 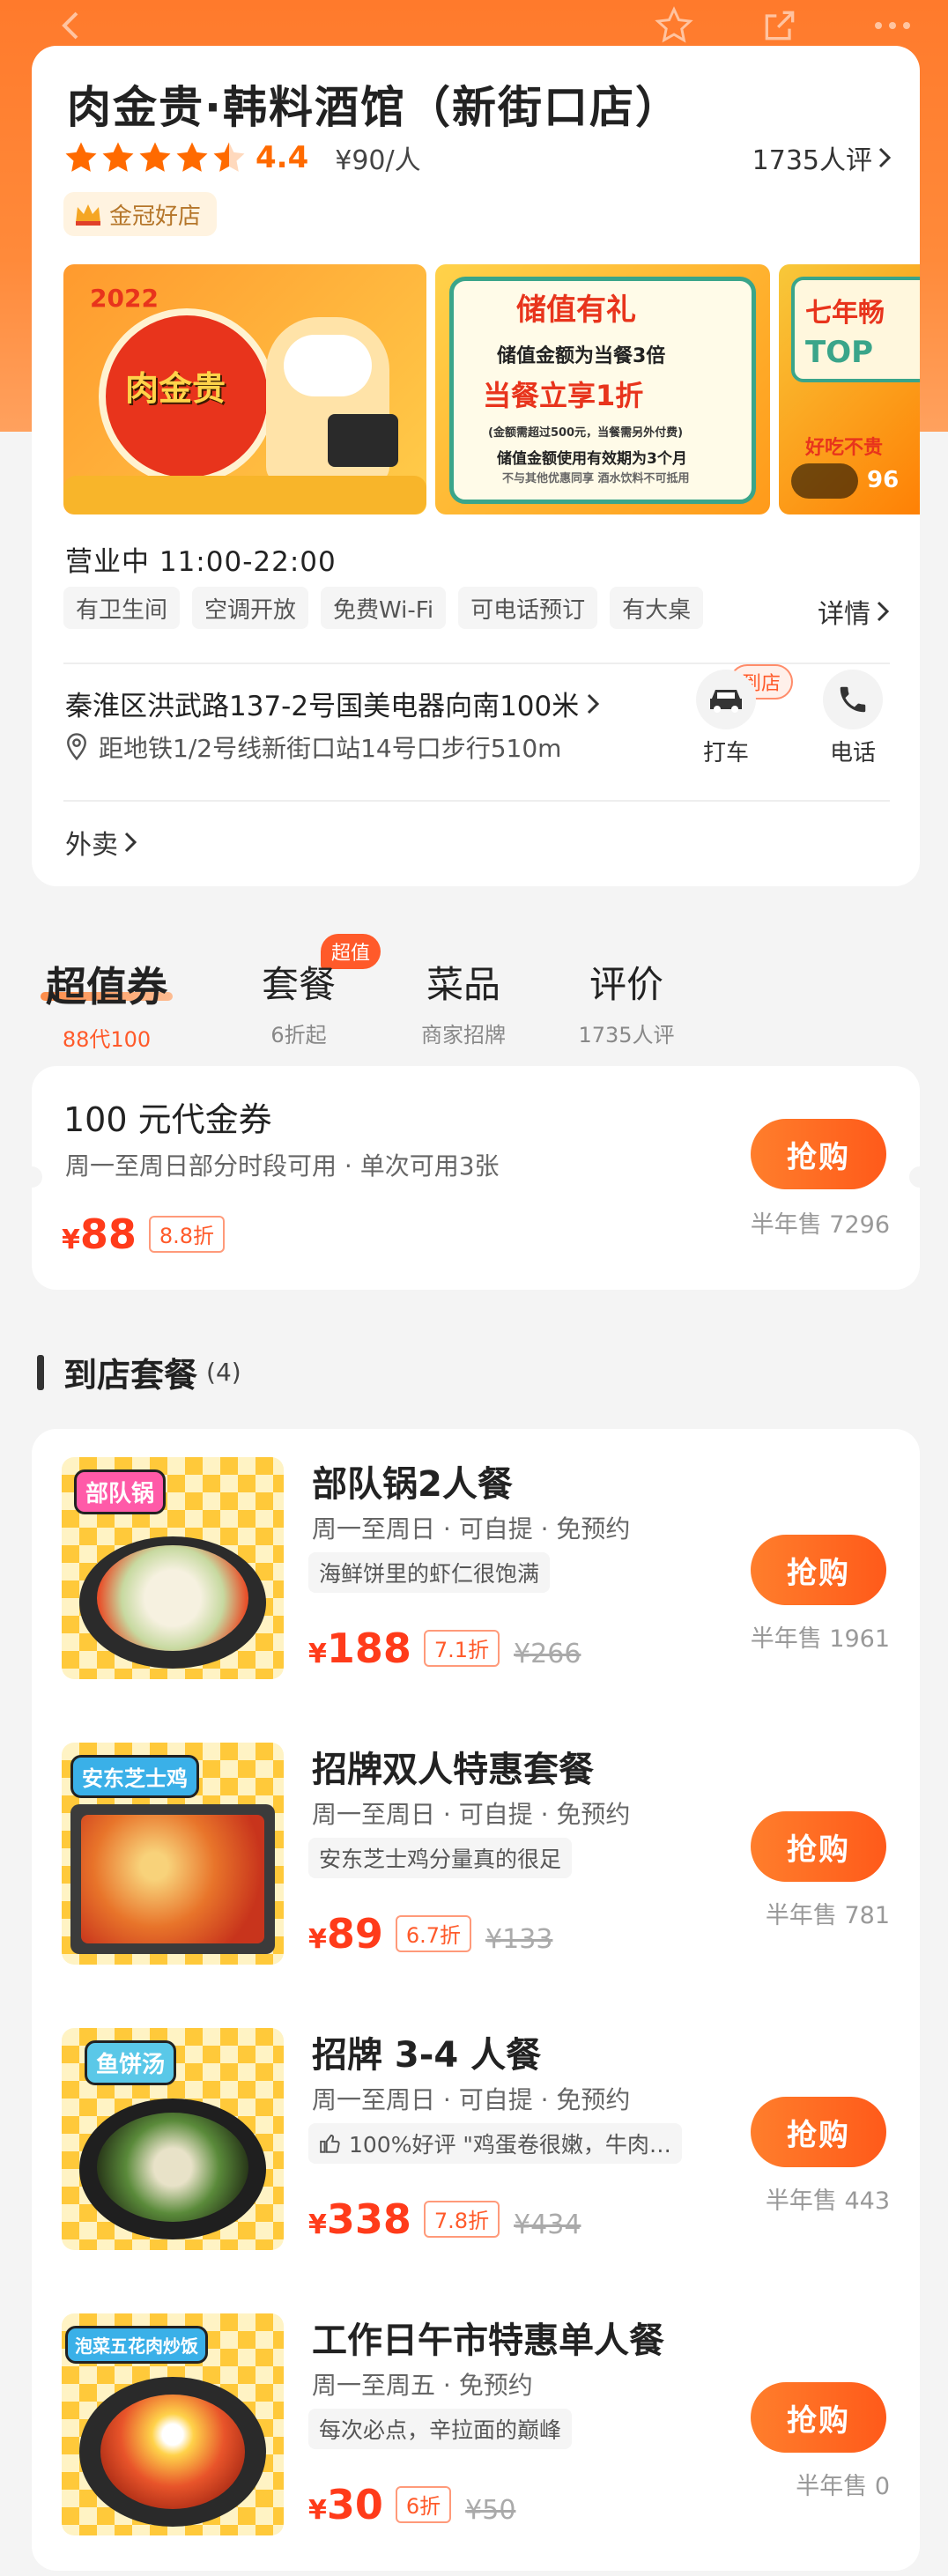 What do you see at coordinates (674, 26) in the screenshot?
I see `favorite-star-icon` at bounding box center [674, 26].